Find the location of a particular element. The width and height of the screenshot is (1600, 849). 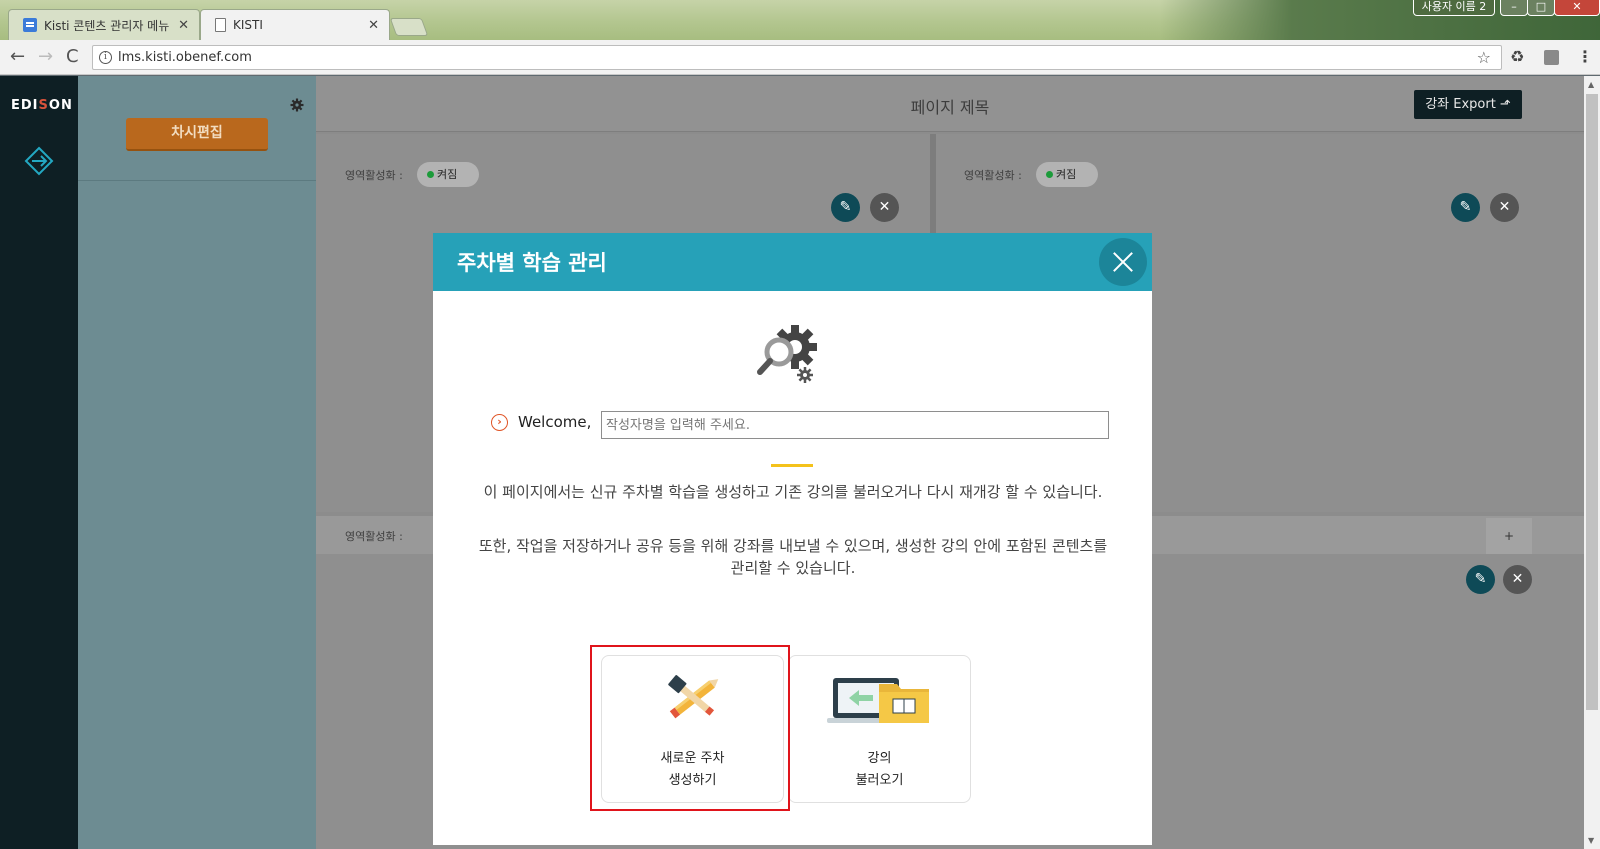

tab-title: Kisti 콘텐츠 관리자 메뉴 is located at coordinates (107, 25).